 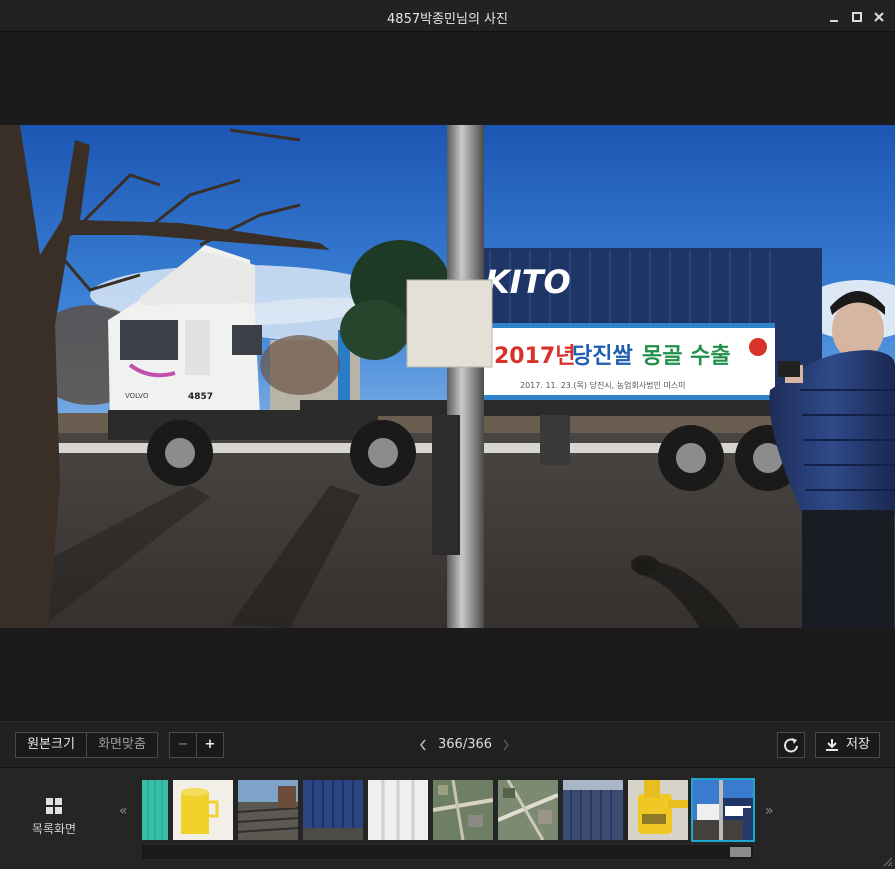 I want to click on download-icon, so click(x=832, y=745).